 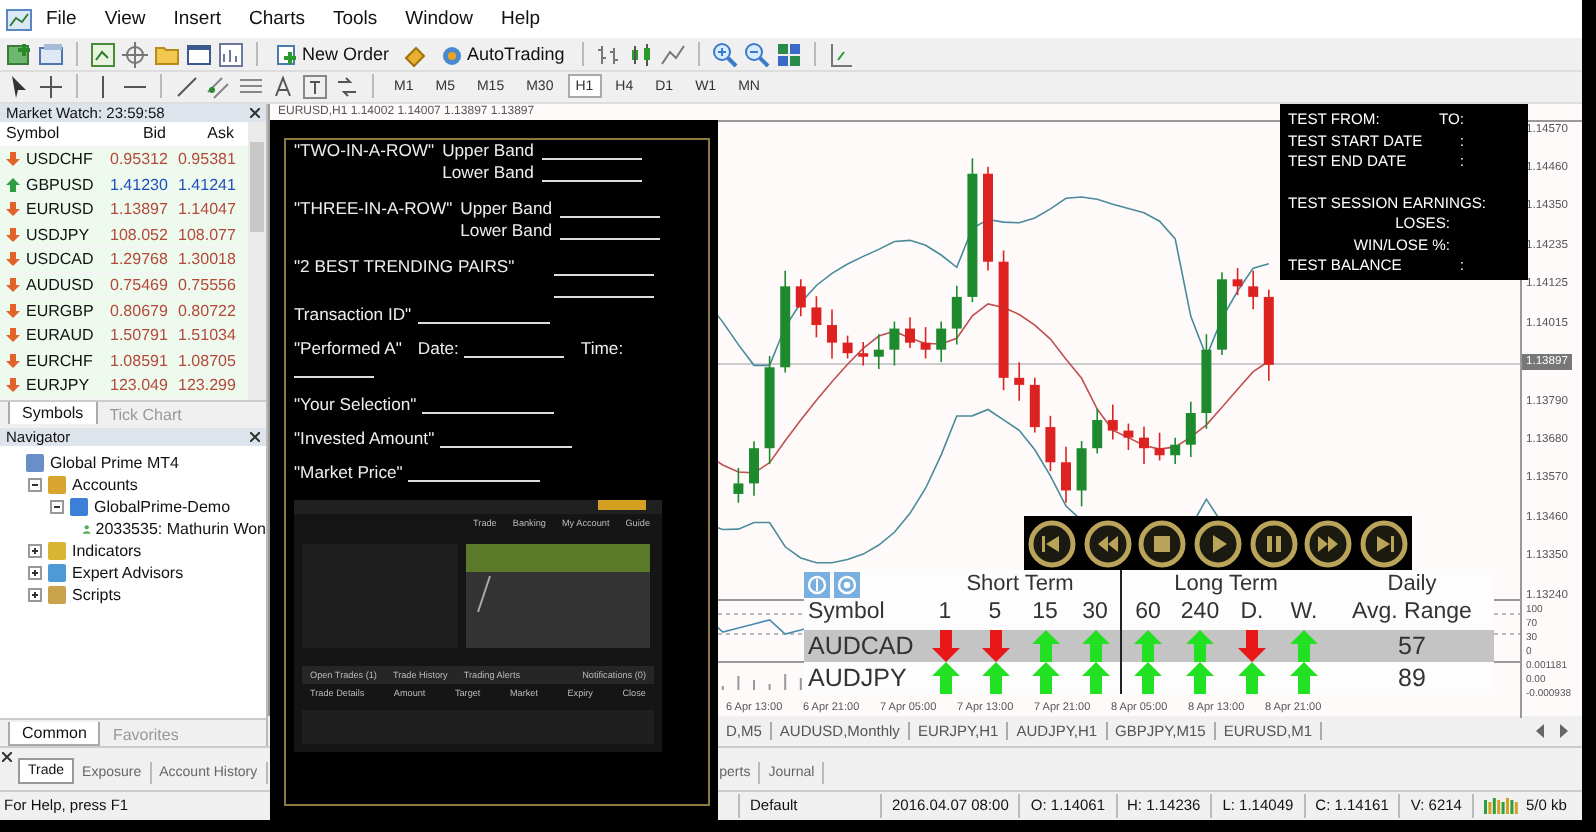 What do you see at coordinates (439, 19) in the screenshot?
I see `menu-item: Window` at bounding box center [439, 19].